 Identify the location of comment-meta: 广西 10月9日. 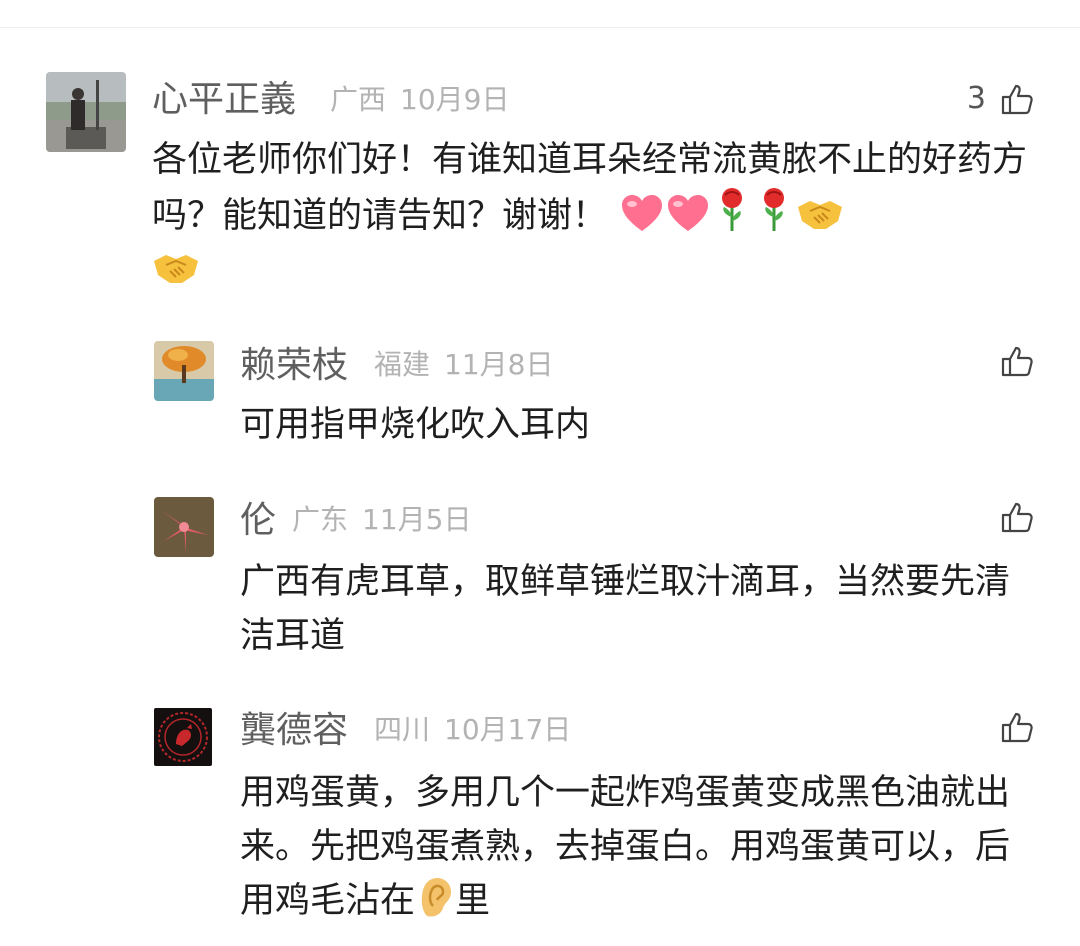
(426, 100).